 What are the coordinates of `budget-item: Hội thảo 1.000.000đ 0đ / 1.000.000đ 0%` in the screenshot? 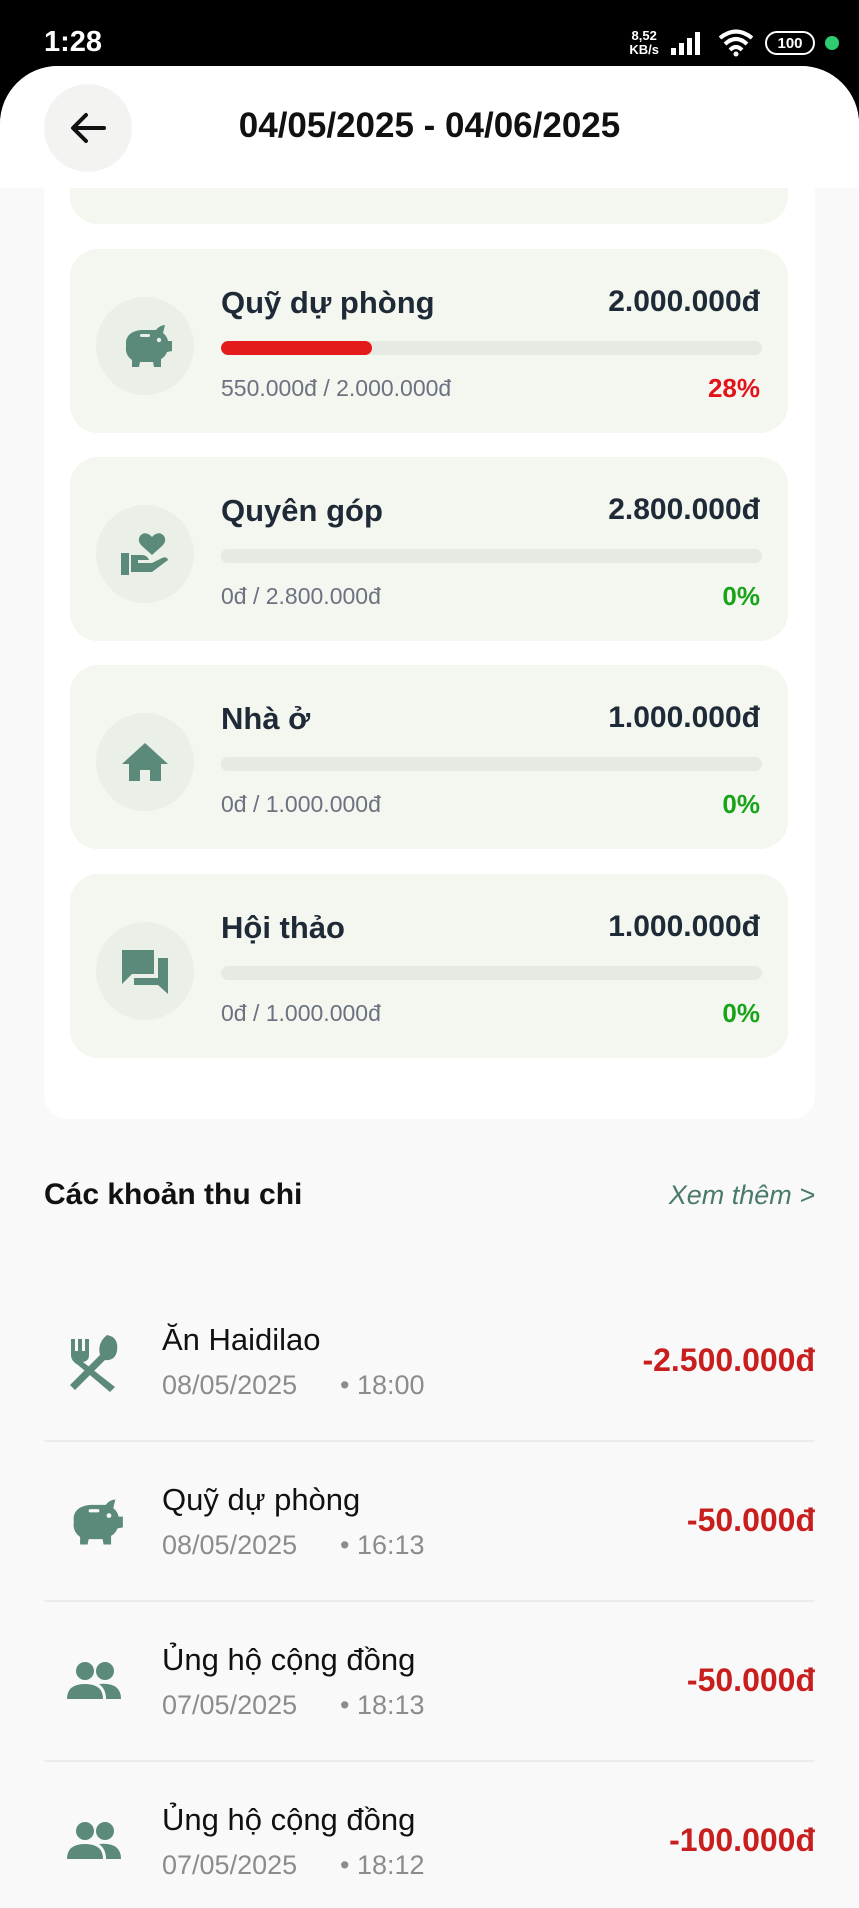 It's located at (429, 966).